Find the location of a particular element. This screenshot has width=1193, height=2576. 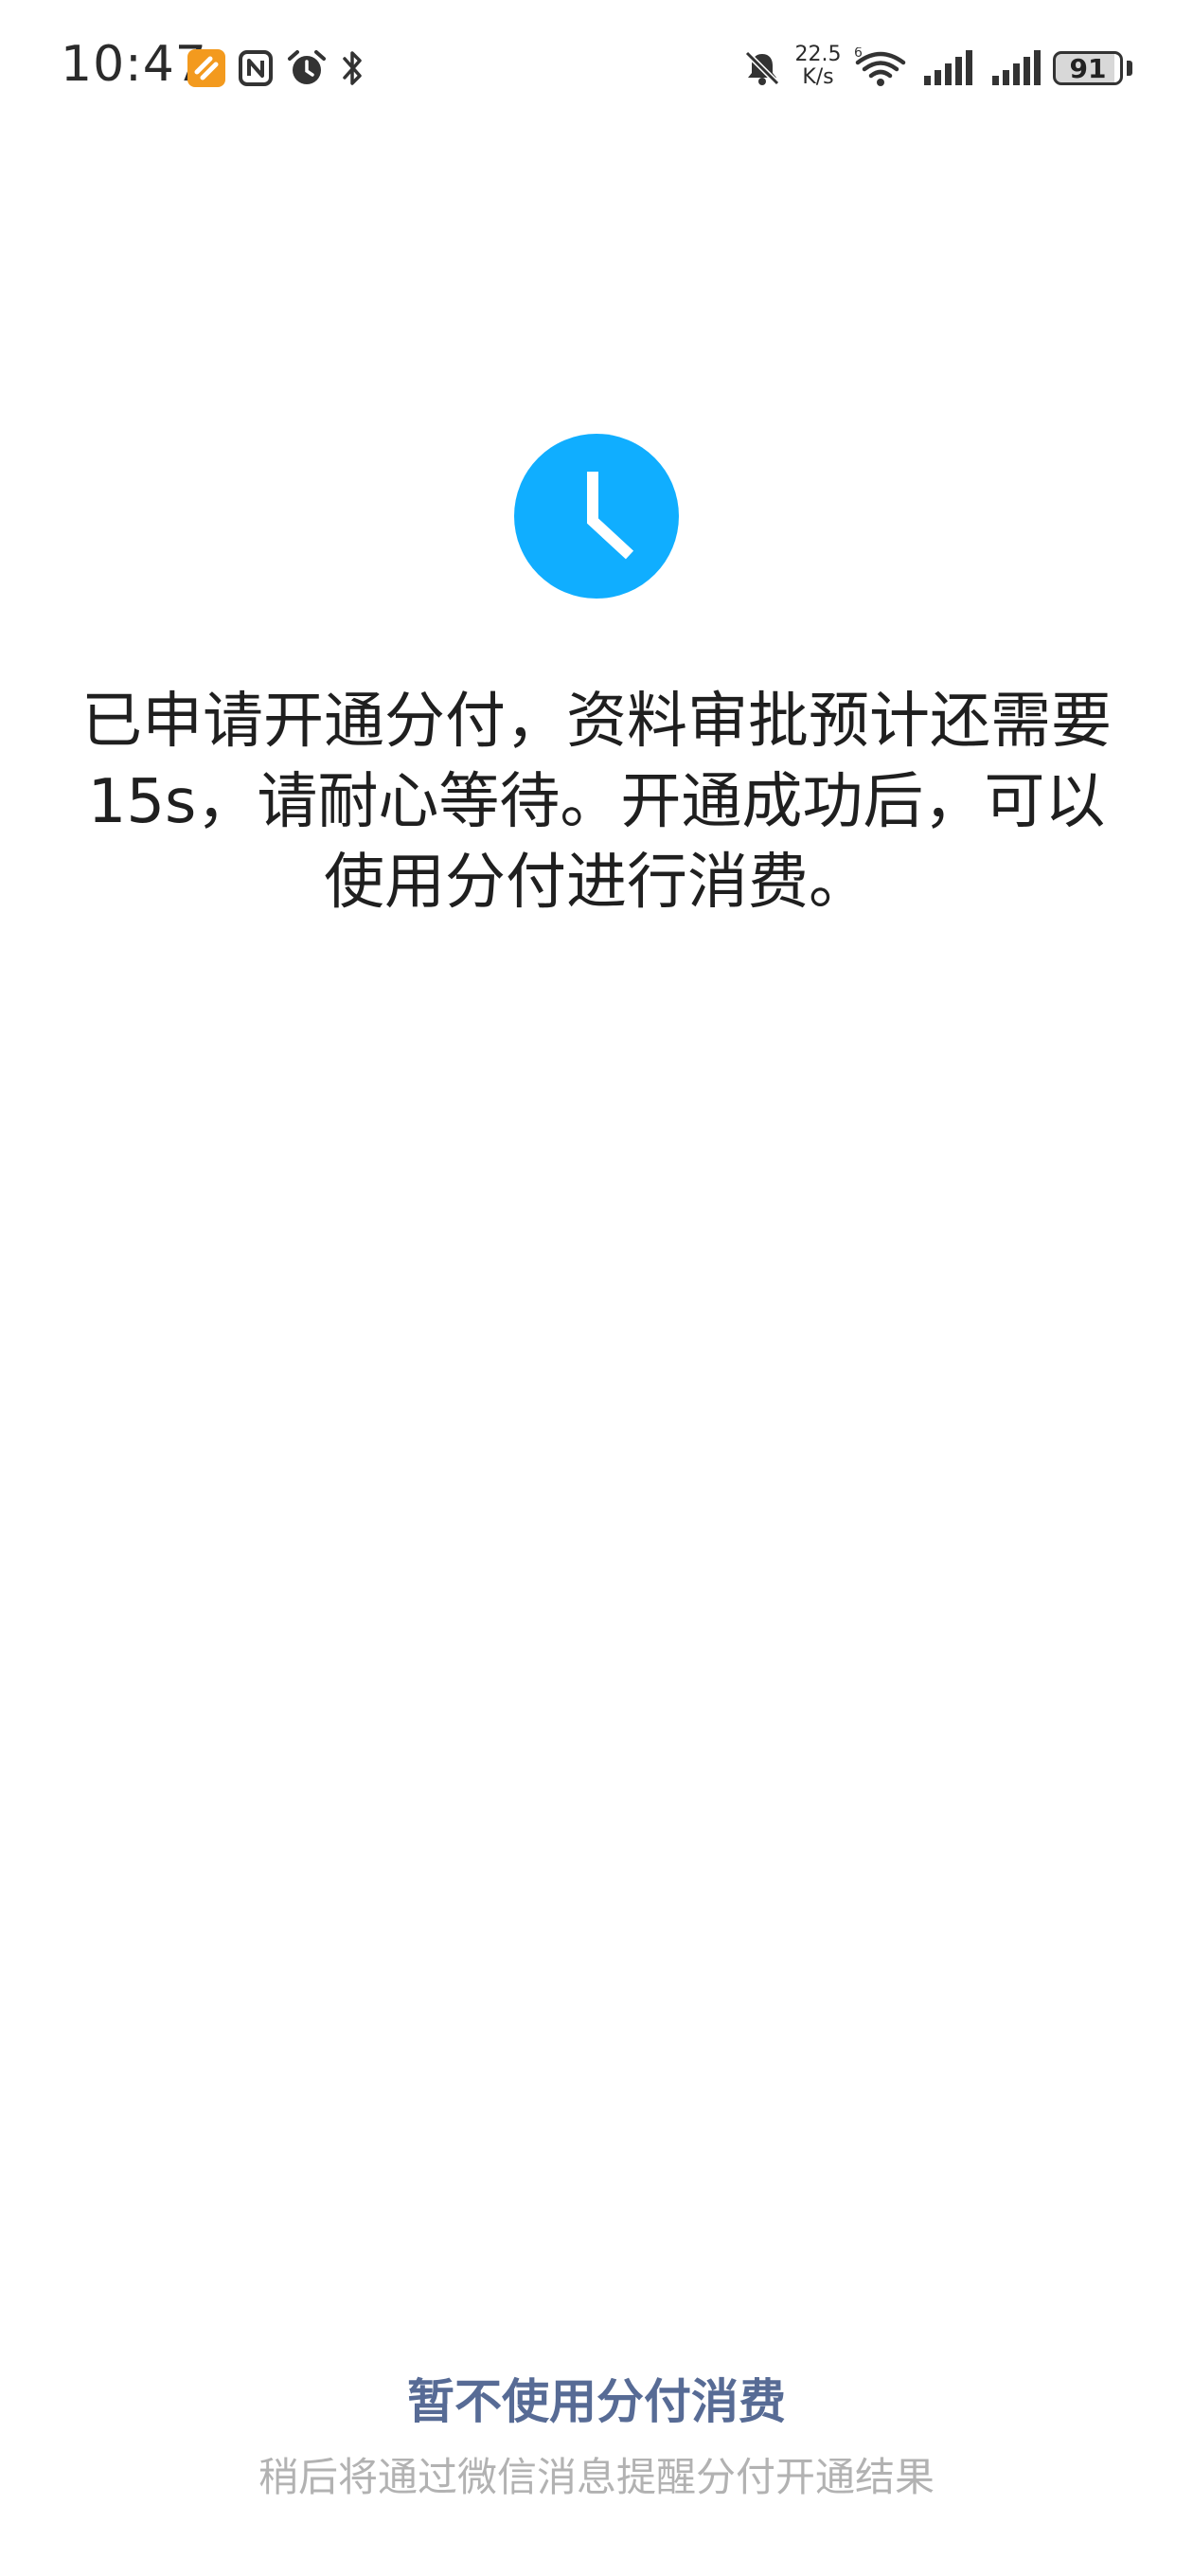

status-bar: 10:47 22.5 K/s 6 91 is located at coordinates (596, 66).